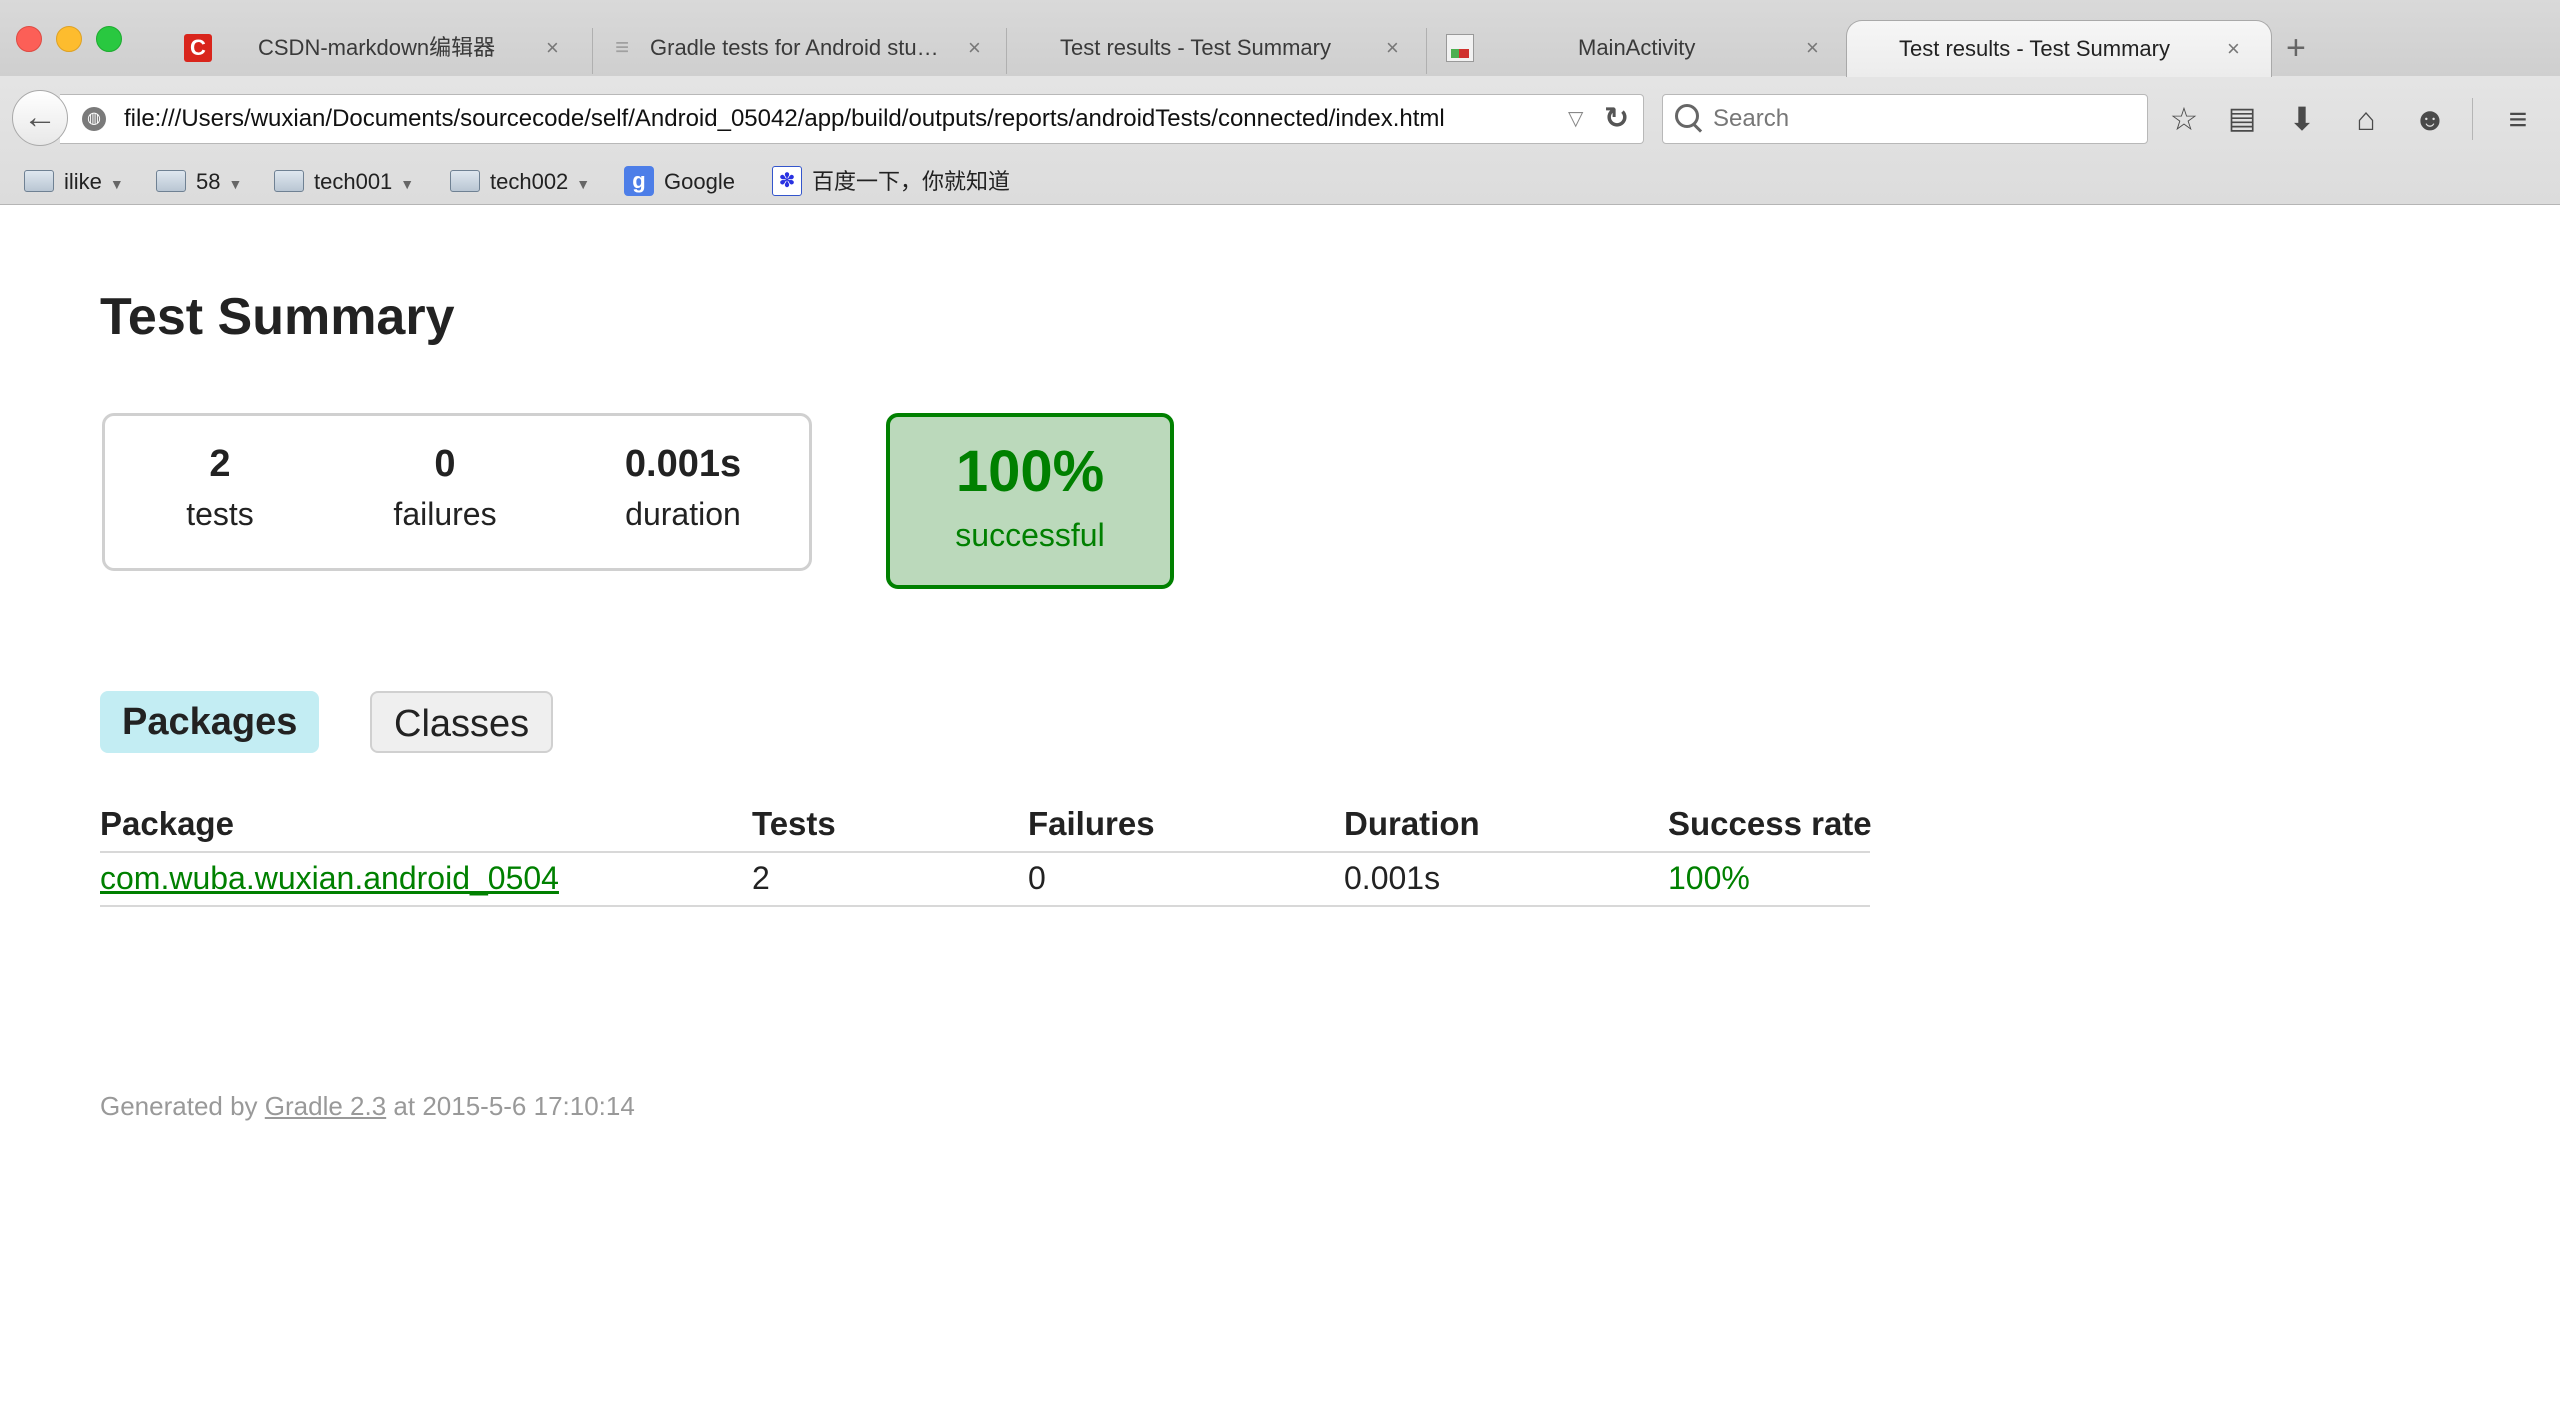  I want to click on success-rate-value: 100%, so click(1030, 471).